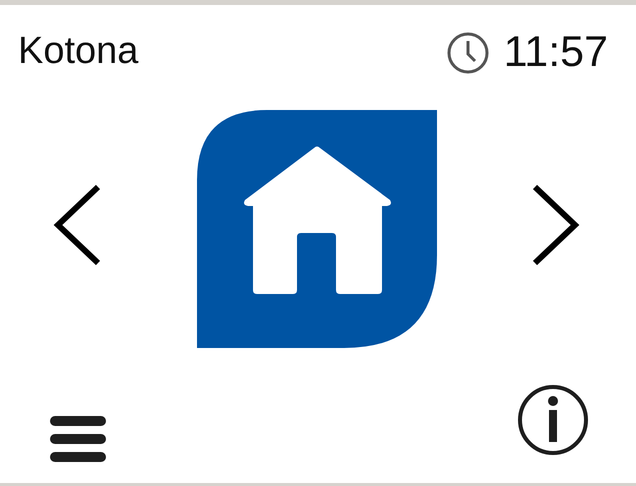 The image size is (636, 486). I want to click on info-icon, so click(553, 420).